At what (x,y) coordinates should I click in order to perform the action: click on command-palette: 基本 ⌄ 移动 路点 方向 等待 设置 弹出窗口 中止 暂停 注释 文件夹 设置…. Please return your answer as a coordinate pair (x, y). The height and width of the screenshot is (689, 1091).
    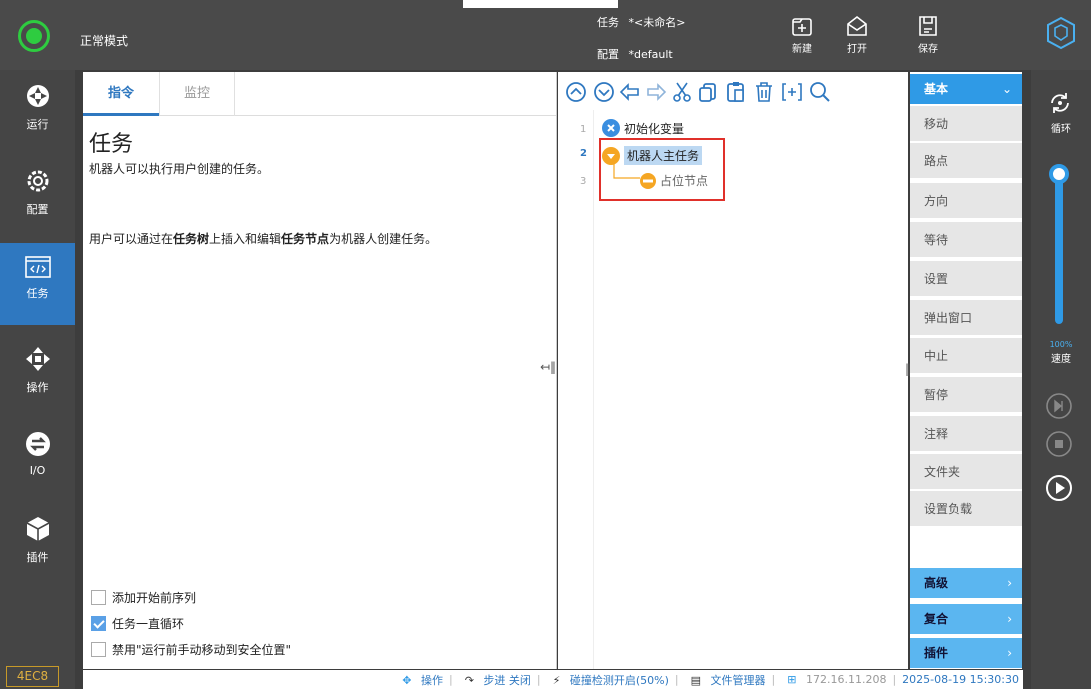
    Looking at the image, I should click on (966, 370).